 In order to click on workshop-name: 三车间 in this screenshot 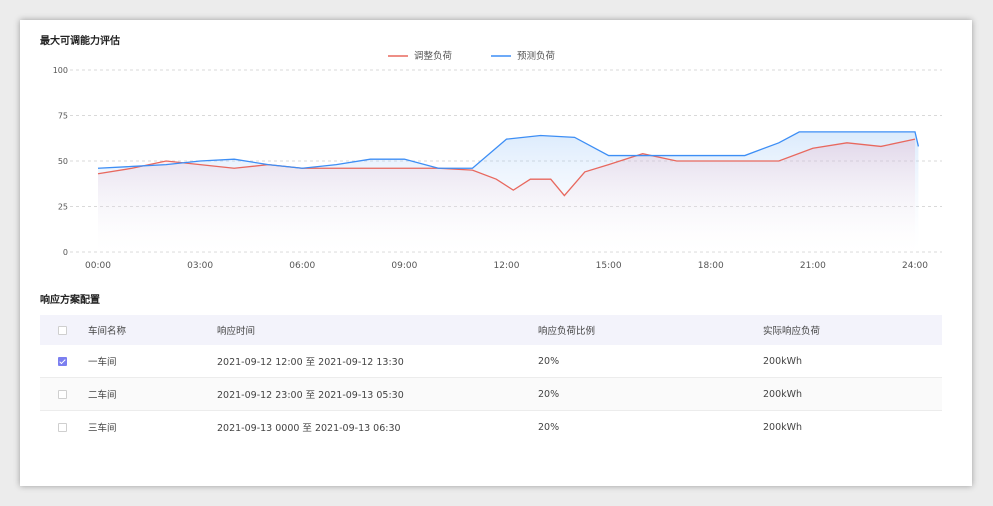, I will do `click(102, 428)`.